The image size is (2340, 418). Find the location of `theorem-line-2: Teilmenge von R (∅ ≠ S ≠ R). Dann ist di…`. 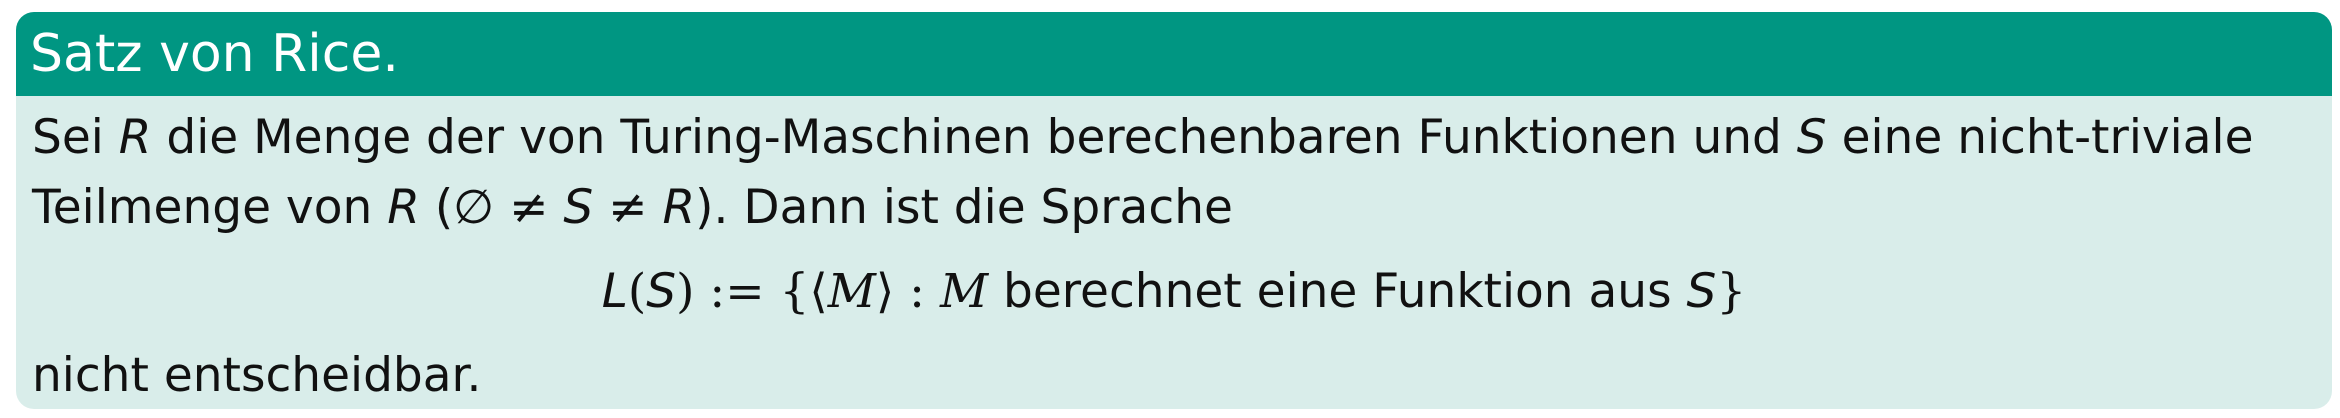

theorem-line-2: Teilmenge von R (∅ ≠ S ≠ R). Dann ist di… is located at coordinates (632, 207).